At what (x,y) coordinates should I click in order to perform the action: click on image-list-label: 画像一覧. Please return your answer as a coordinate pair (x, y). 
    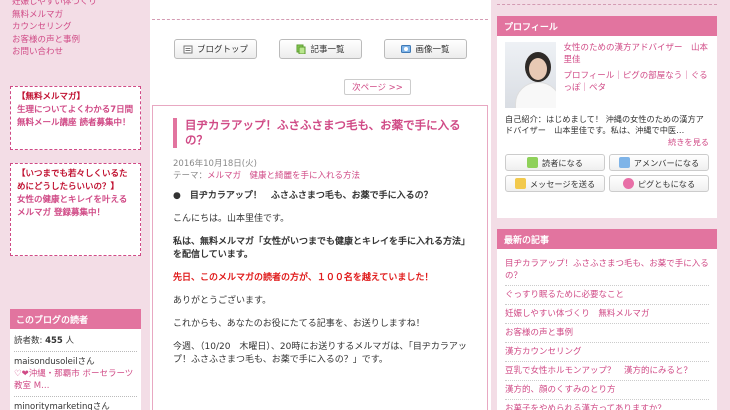
    Looking at the image, I should click on (432, 50).